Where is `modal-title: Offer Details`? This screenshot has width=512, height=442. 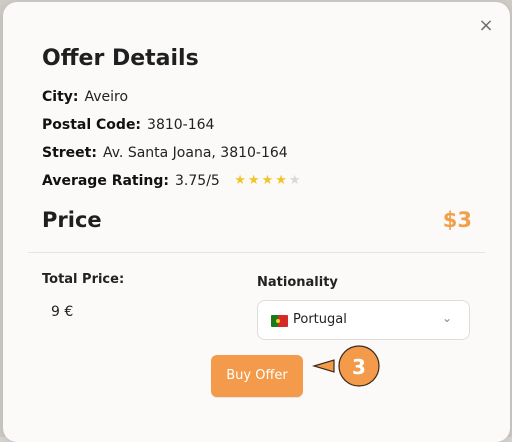 modal-title: Offer Details is located at coordinates (120, 58).